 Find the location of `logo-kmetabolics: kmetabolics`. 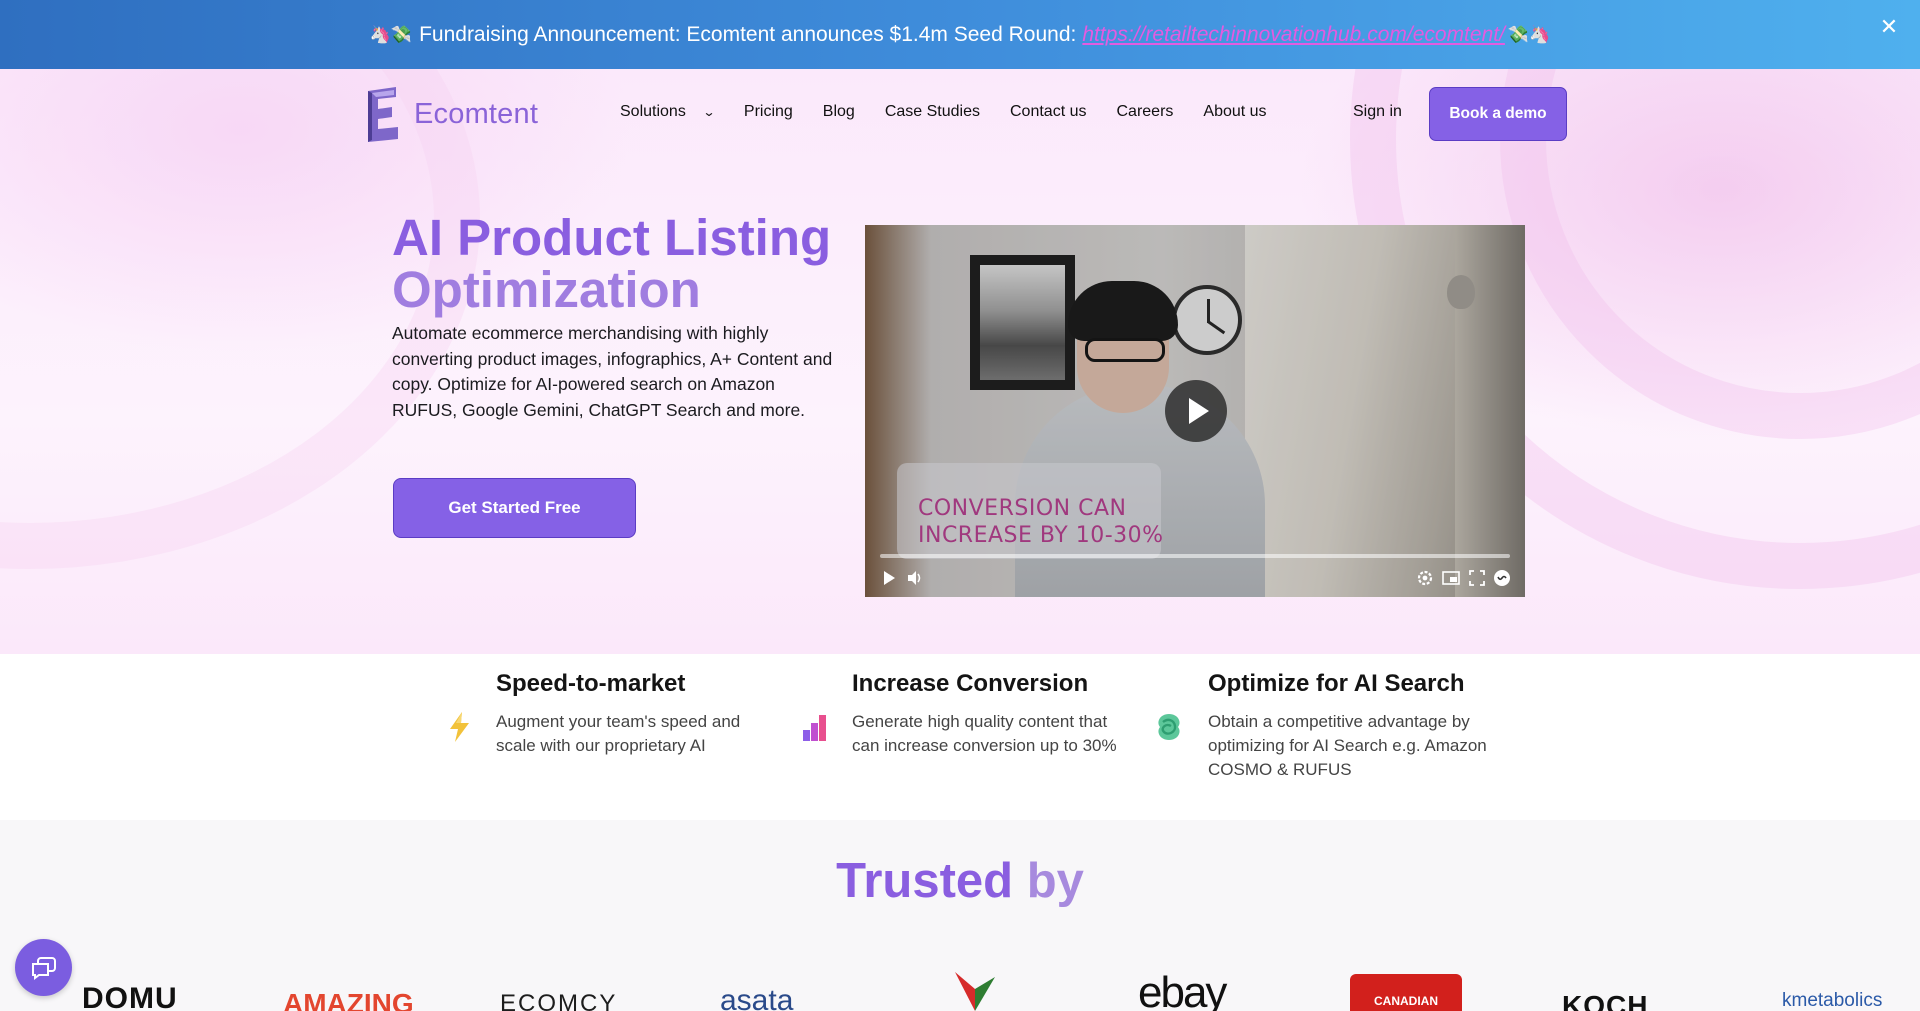

logo-kmetabolics: kmetabolics is located at coordinates (1832, 1000).